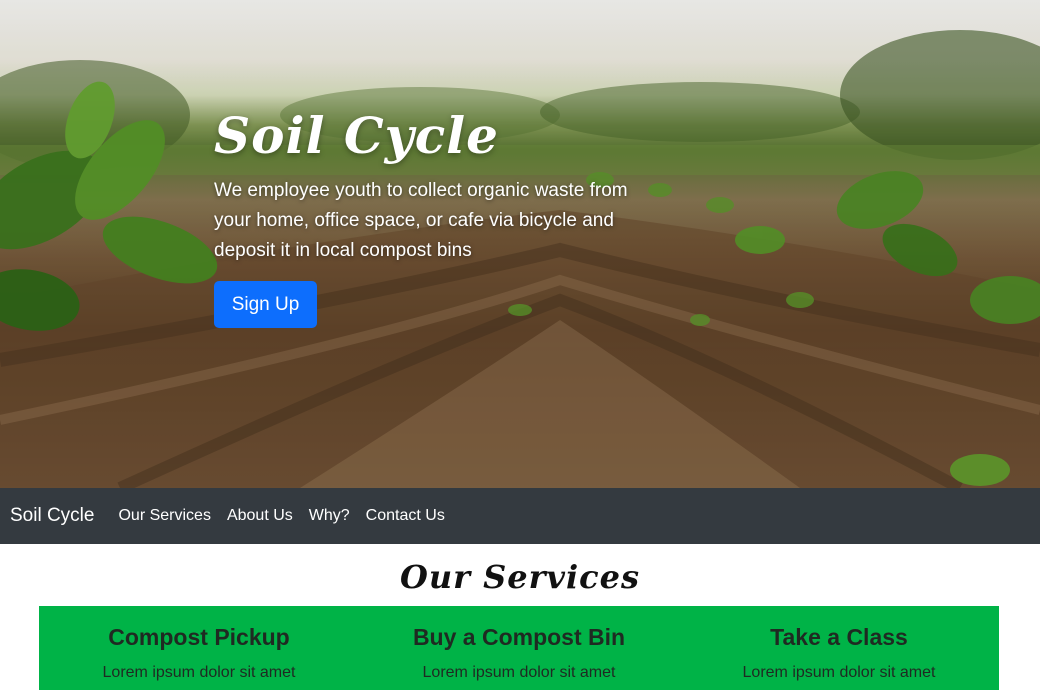 The image size is (1040, 690). I want to click on nav-link-about-us: About Us, so click(260, 516).